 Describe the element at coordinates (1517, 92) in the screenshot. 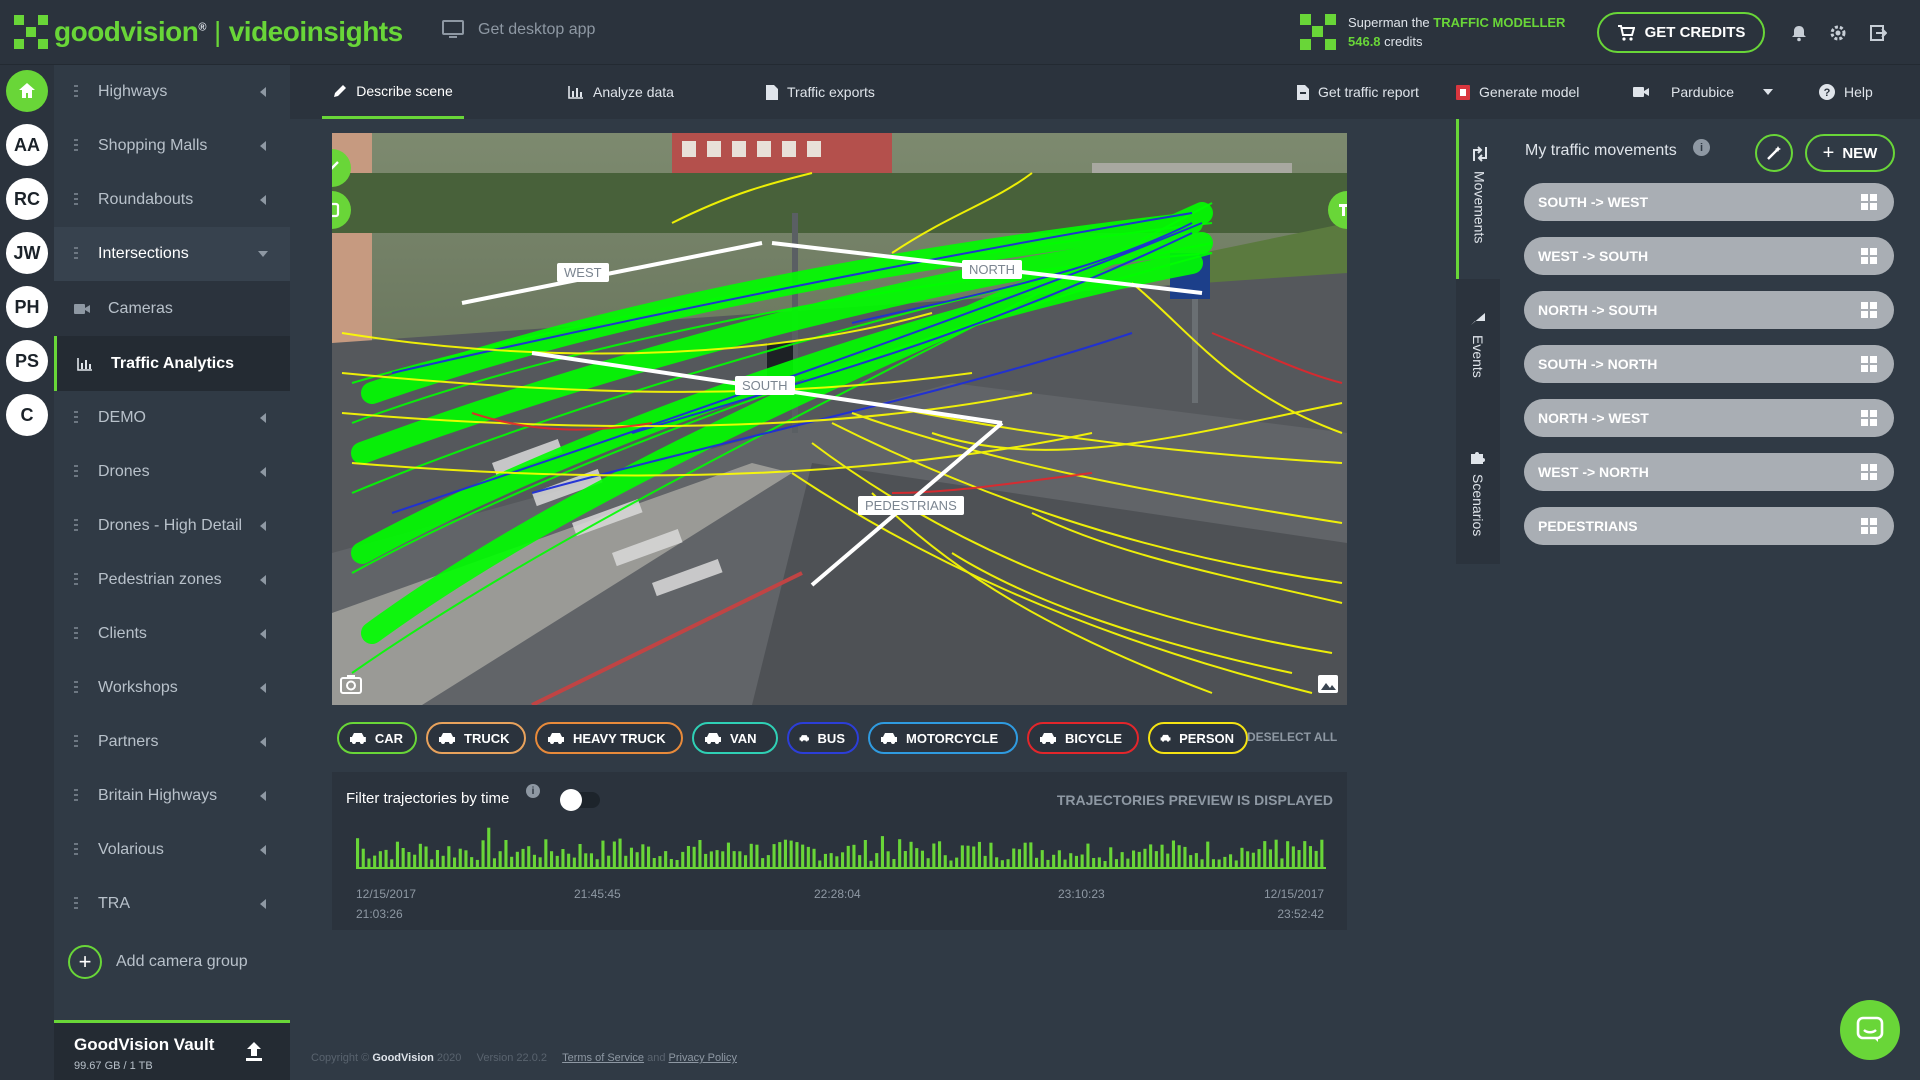

I see `generate-model-button: Generate model` at that location.